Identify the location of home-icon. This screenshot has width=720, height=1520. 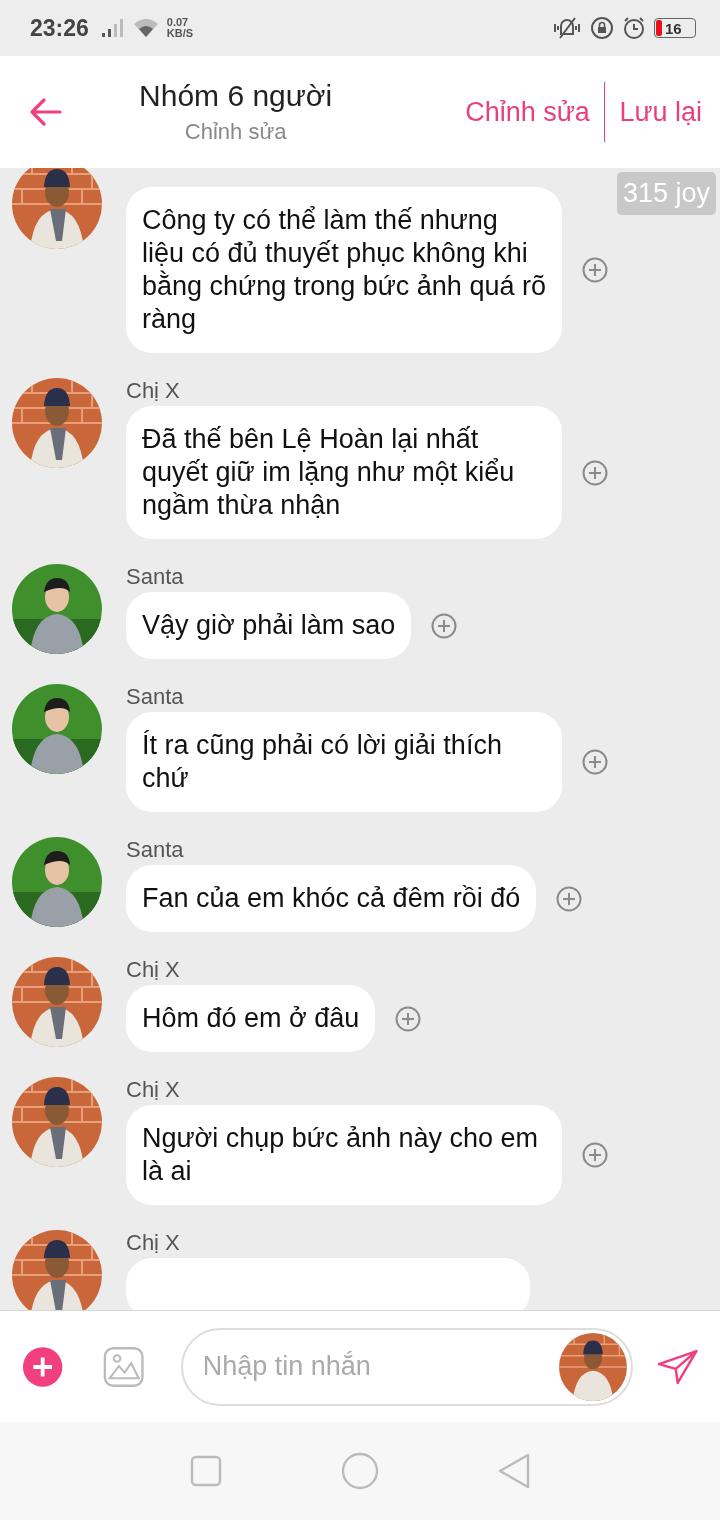
(360, 1471).